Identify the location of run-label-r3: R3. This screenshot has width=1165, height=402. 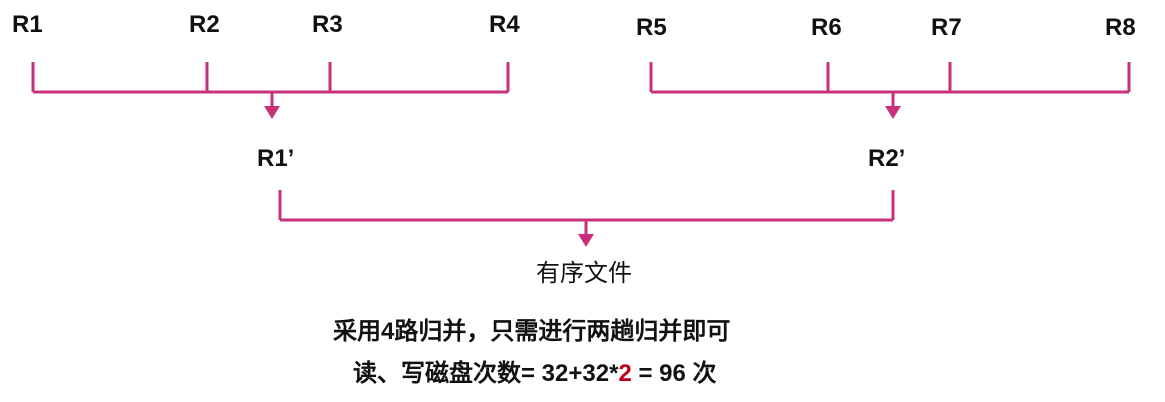
(327, 24).